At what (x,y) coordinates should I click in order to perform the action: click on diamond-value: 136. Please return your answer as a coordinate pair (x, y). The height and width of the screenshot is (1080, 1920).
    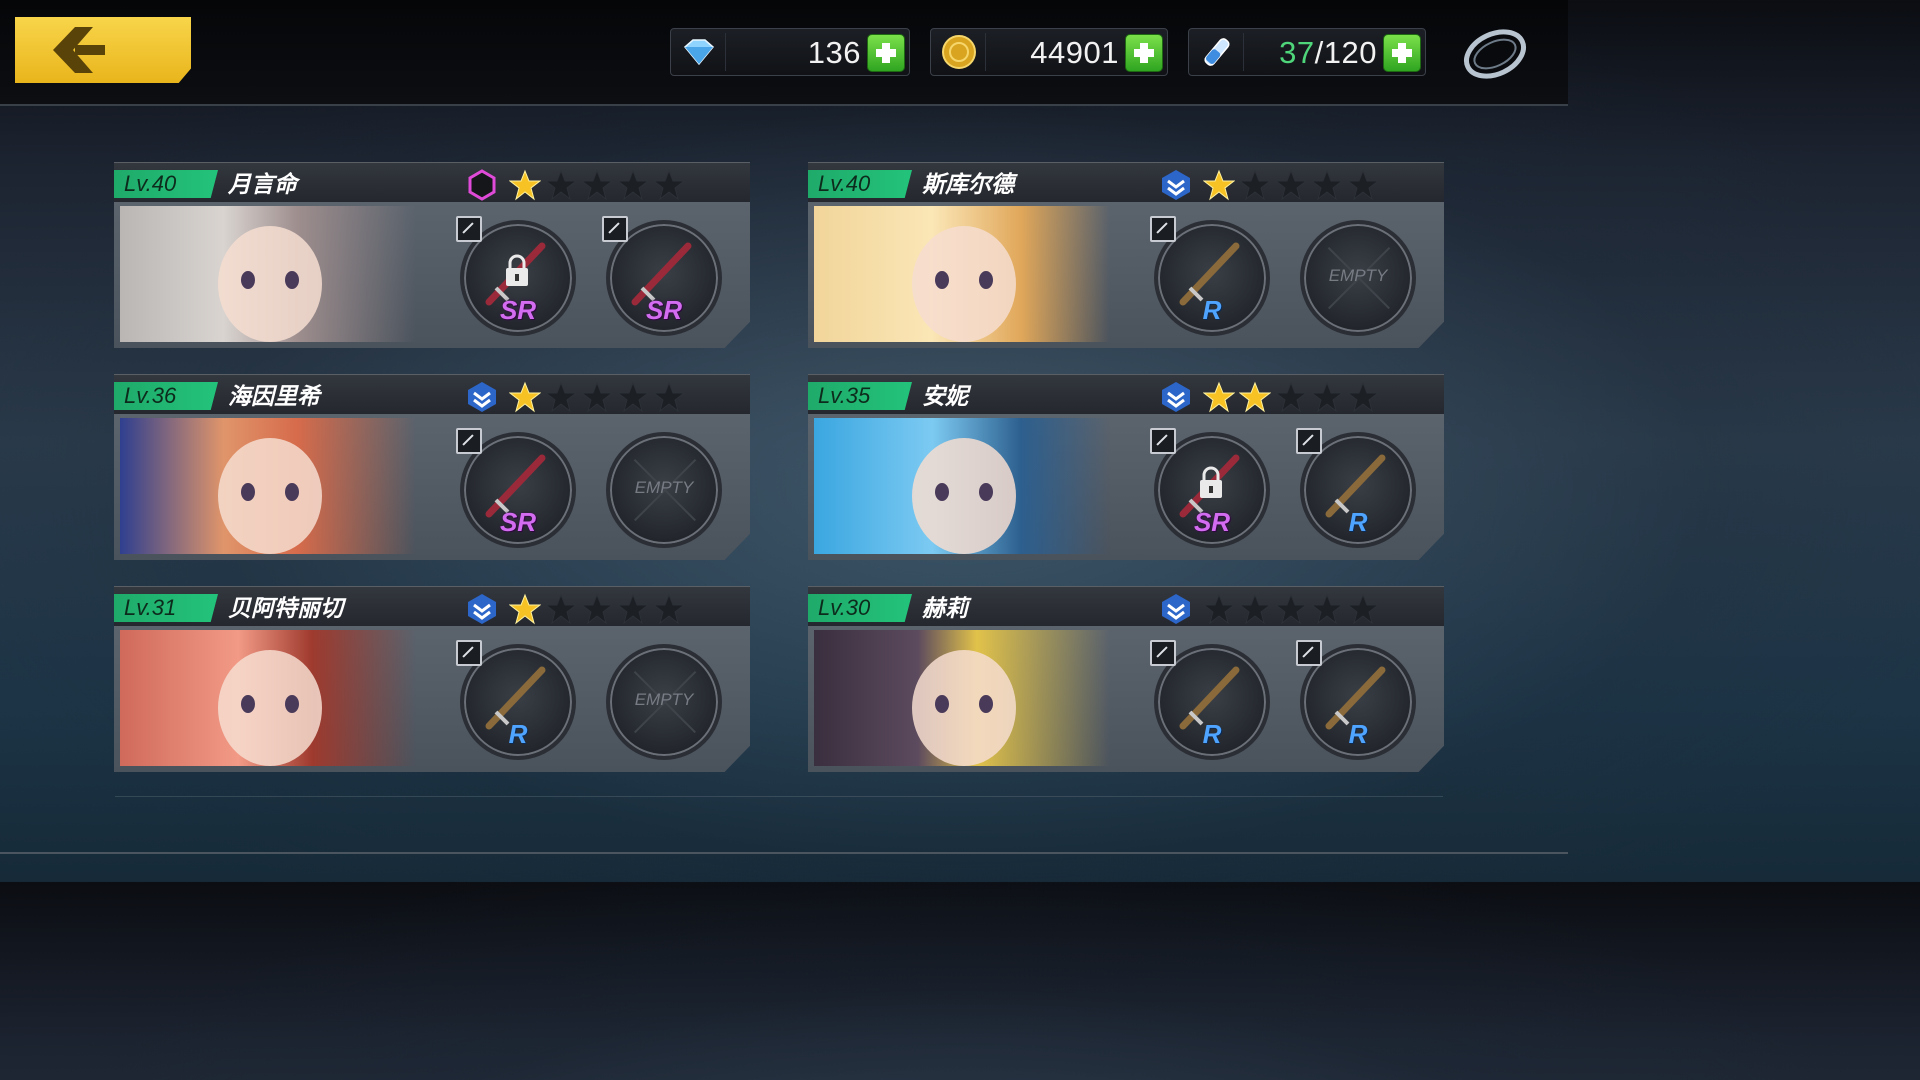
    Looking at the image, I should click on (834, 52).